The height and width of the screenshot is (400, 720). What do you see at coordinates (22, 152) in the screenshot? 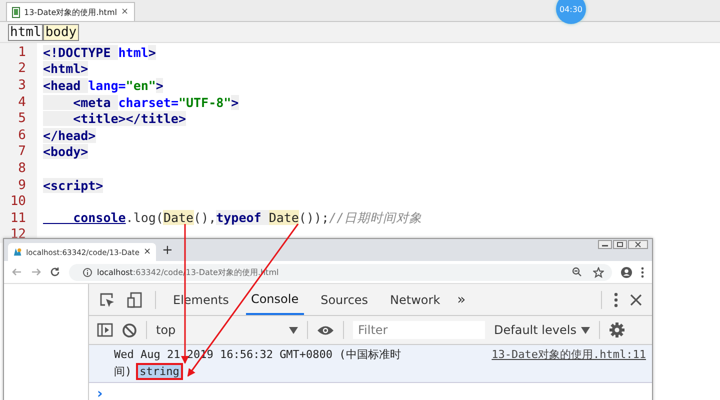
I see `line-number: 7` at bounding box center [22, 152].